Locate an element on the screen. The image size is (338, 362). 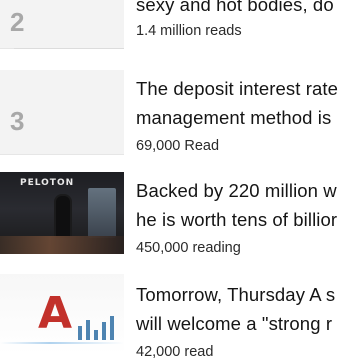
article-title-line: Tomorrow, Thursday A s is located at coordinates (236, 294).